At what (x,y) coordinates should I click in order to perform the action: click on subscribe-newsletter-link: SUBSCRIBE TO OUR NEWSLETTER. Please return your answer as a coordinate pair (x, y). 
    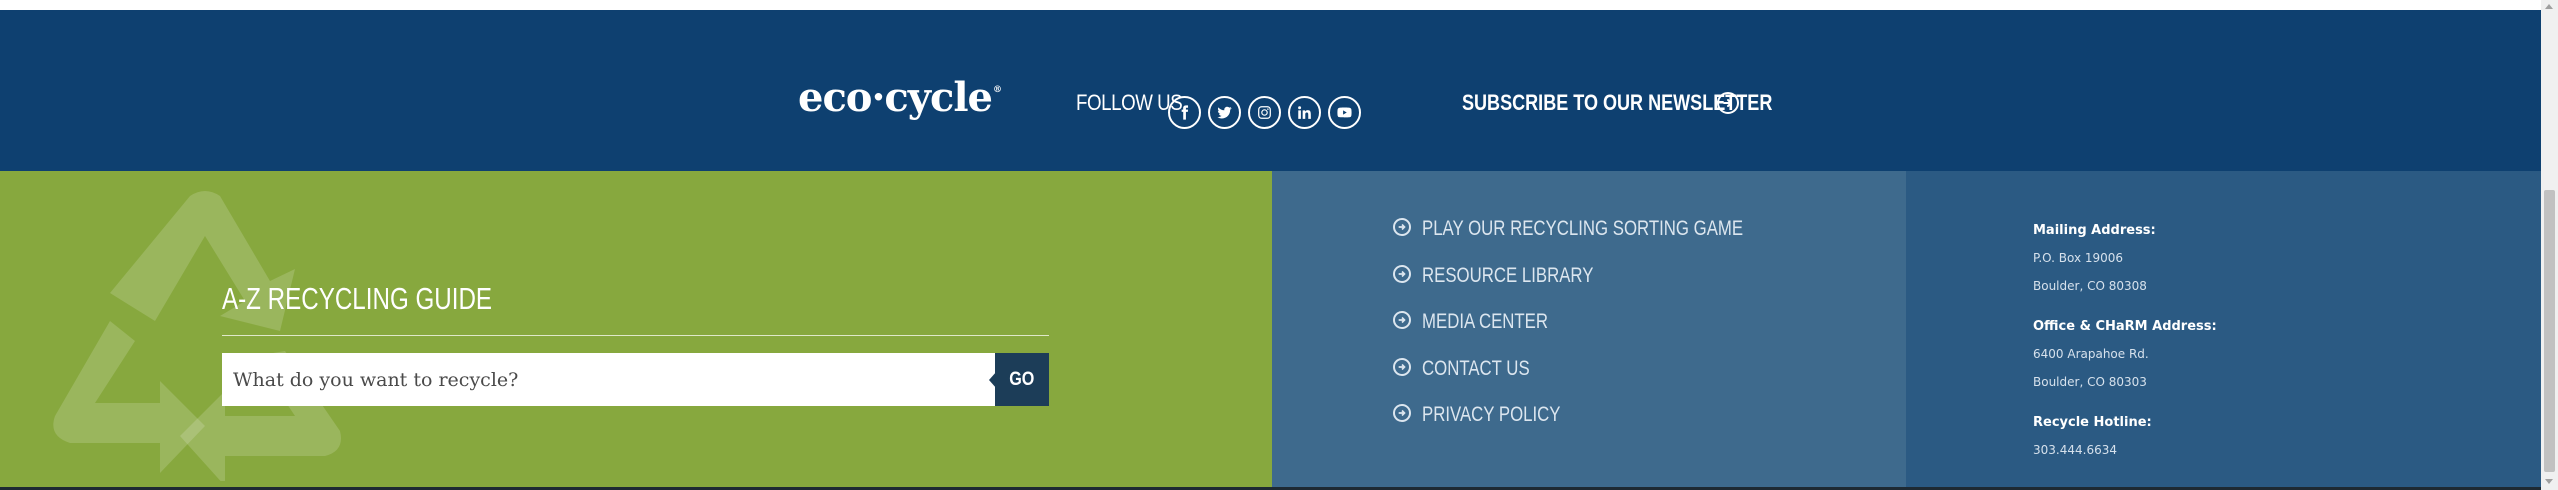
    Looking at the image, I should click on (1617, 102).